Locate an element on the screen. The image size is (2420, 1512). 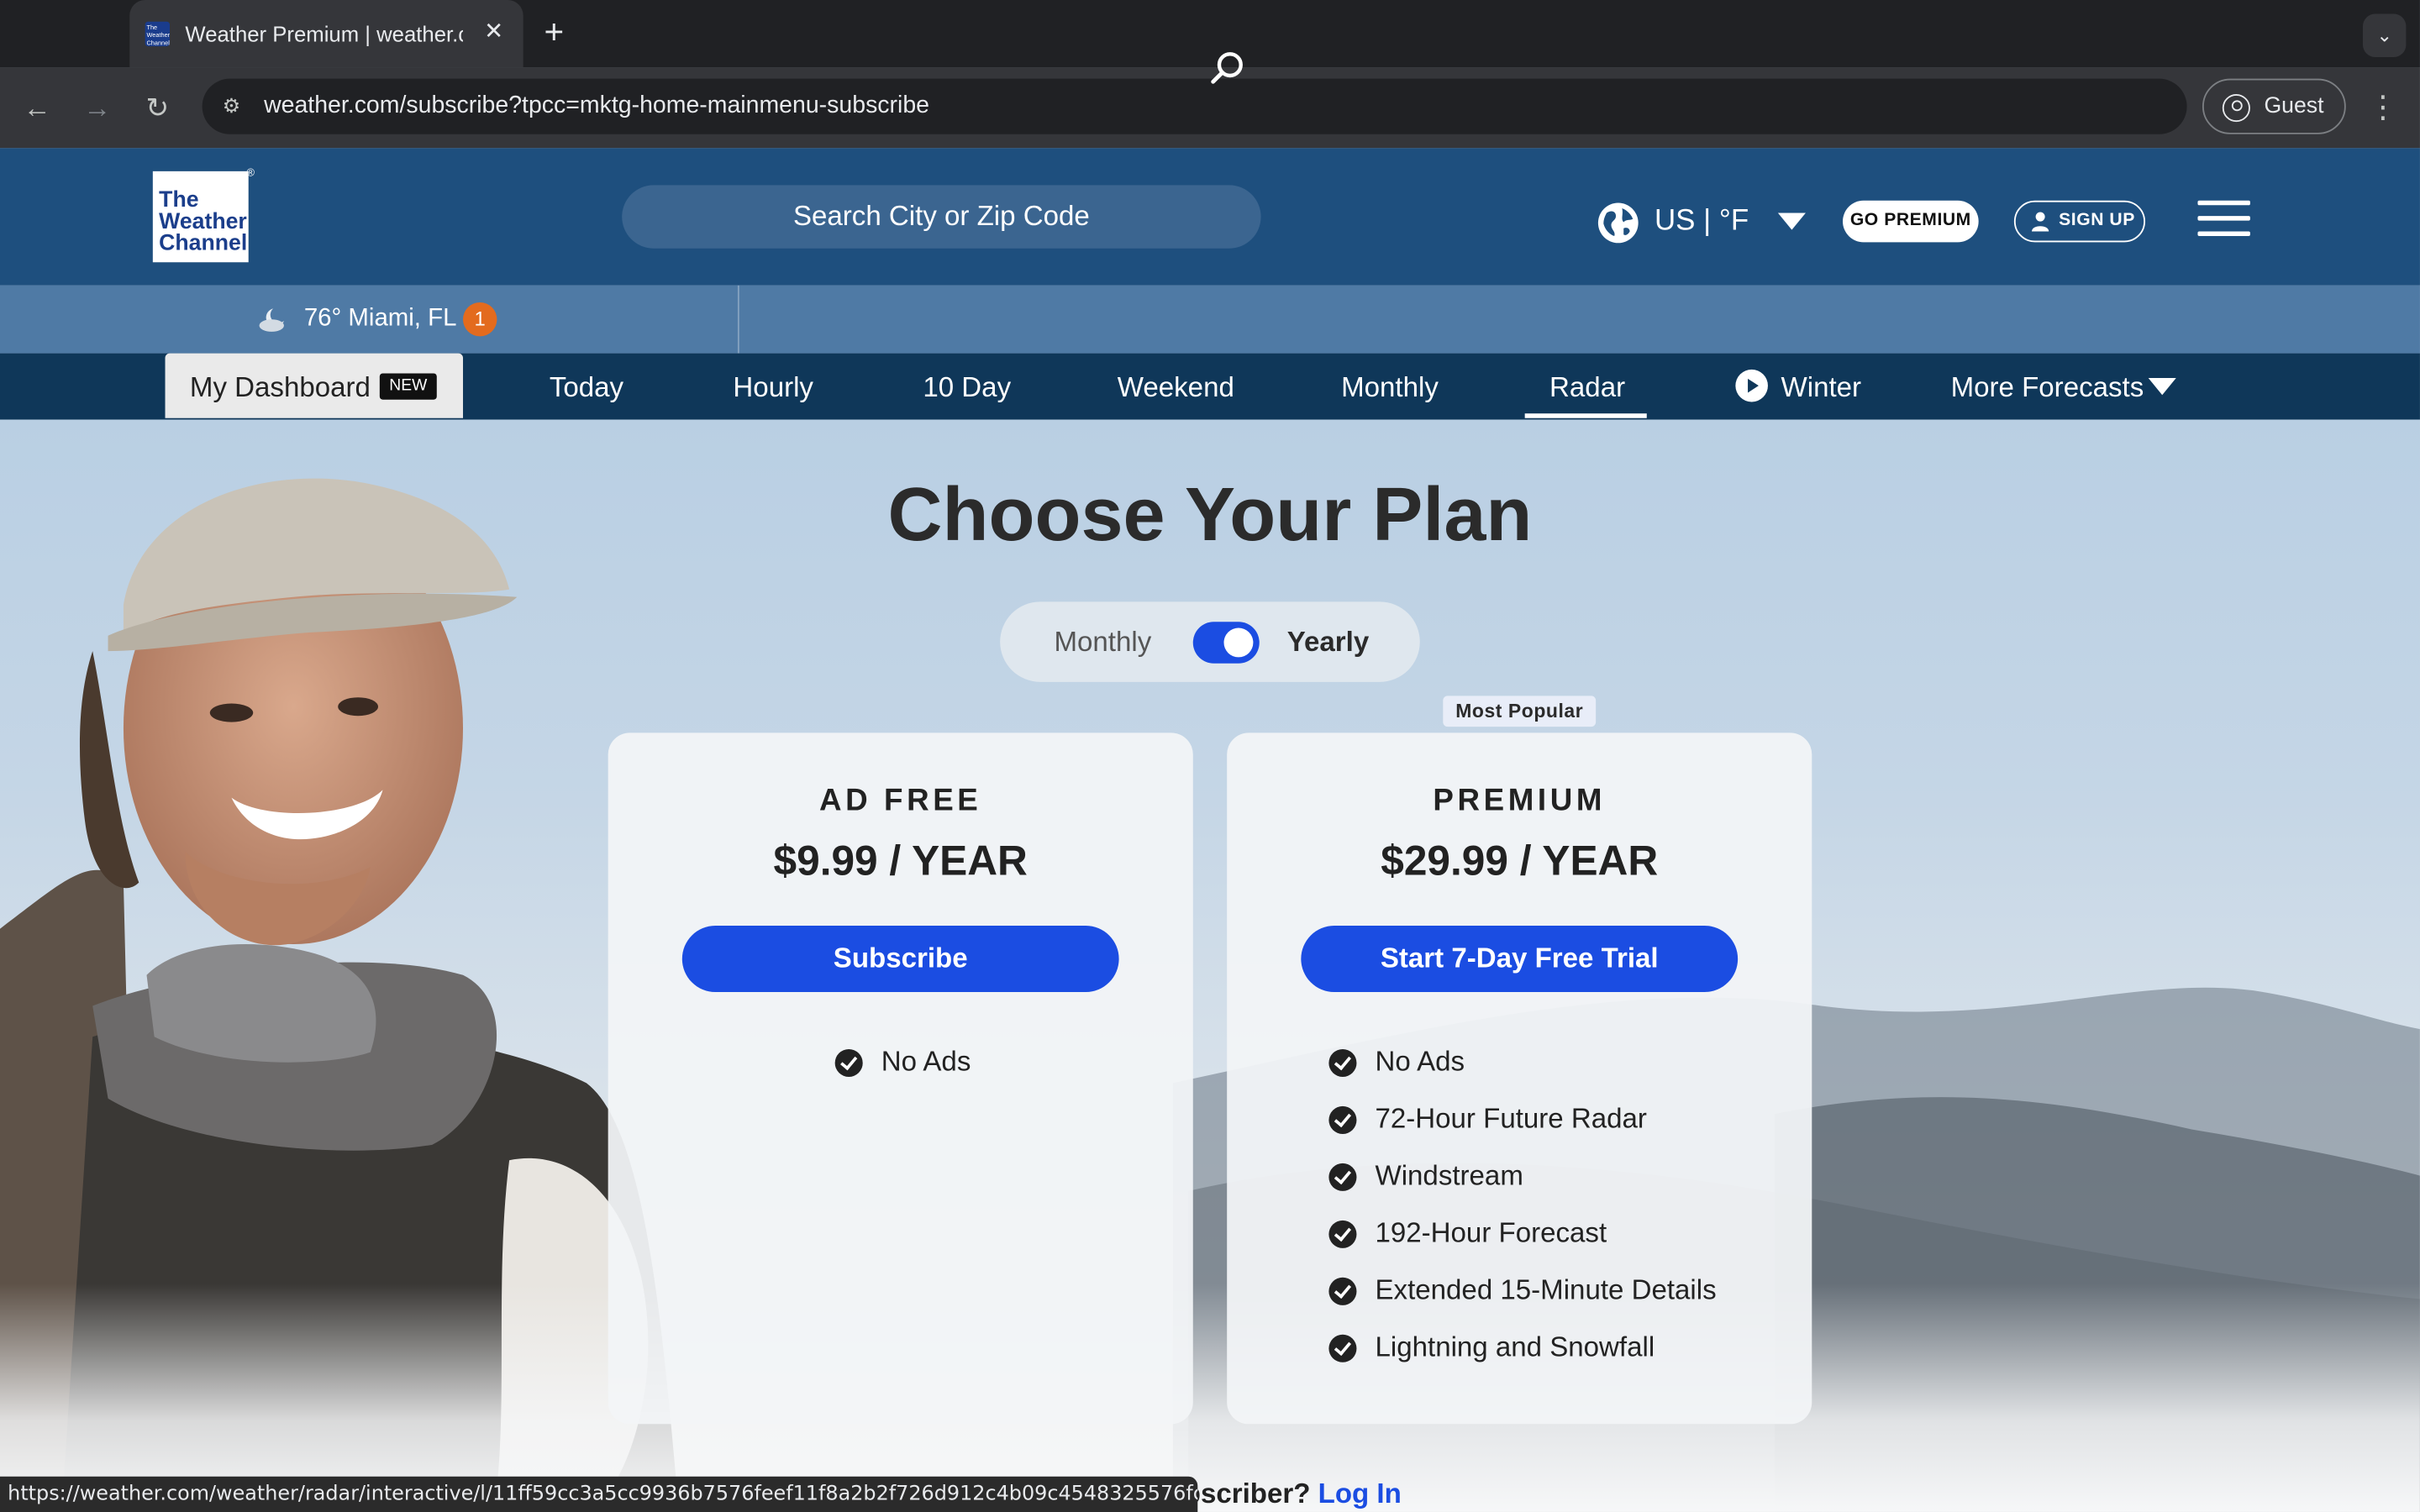
sign-up-label: SIGN UP is located at coordinates (2097, 220).